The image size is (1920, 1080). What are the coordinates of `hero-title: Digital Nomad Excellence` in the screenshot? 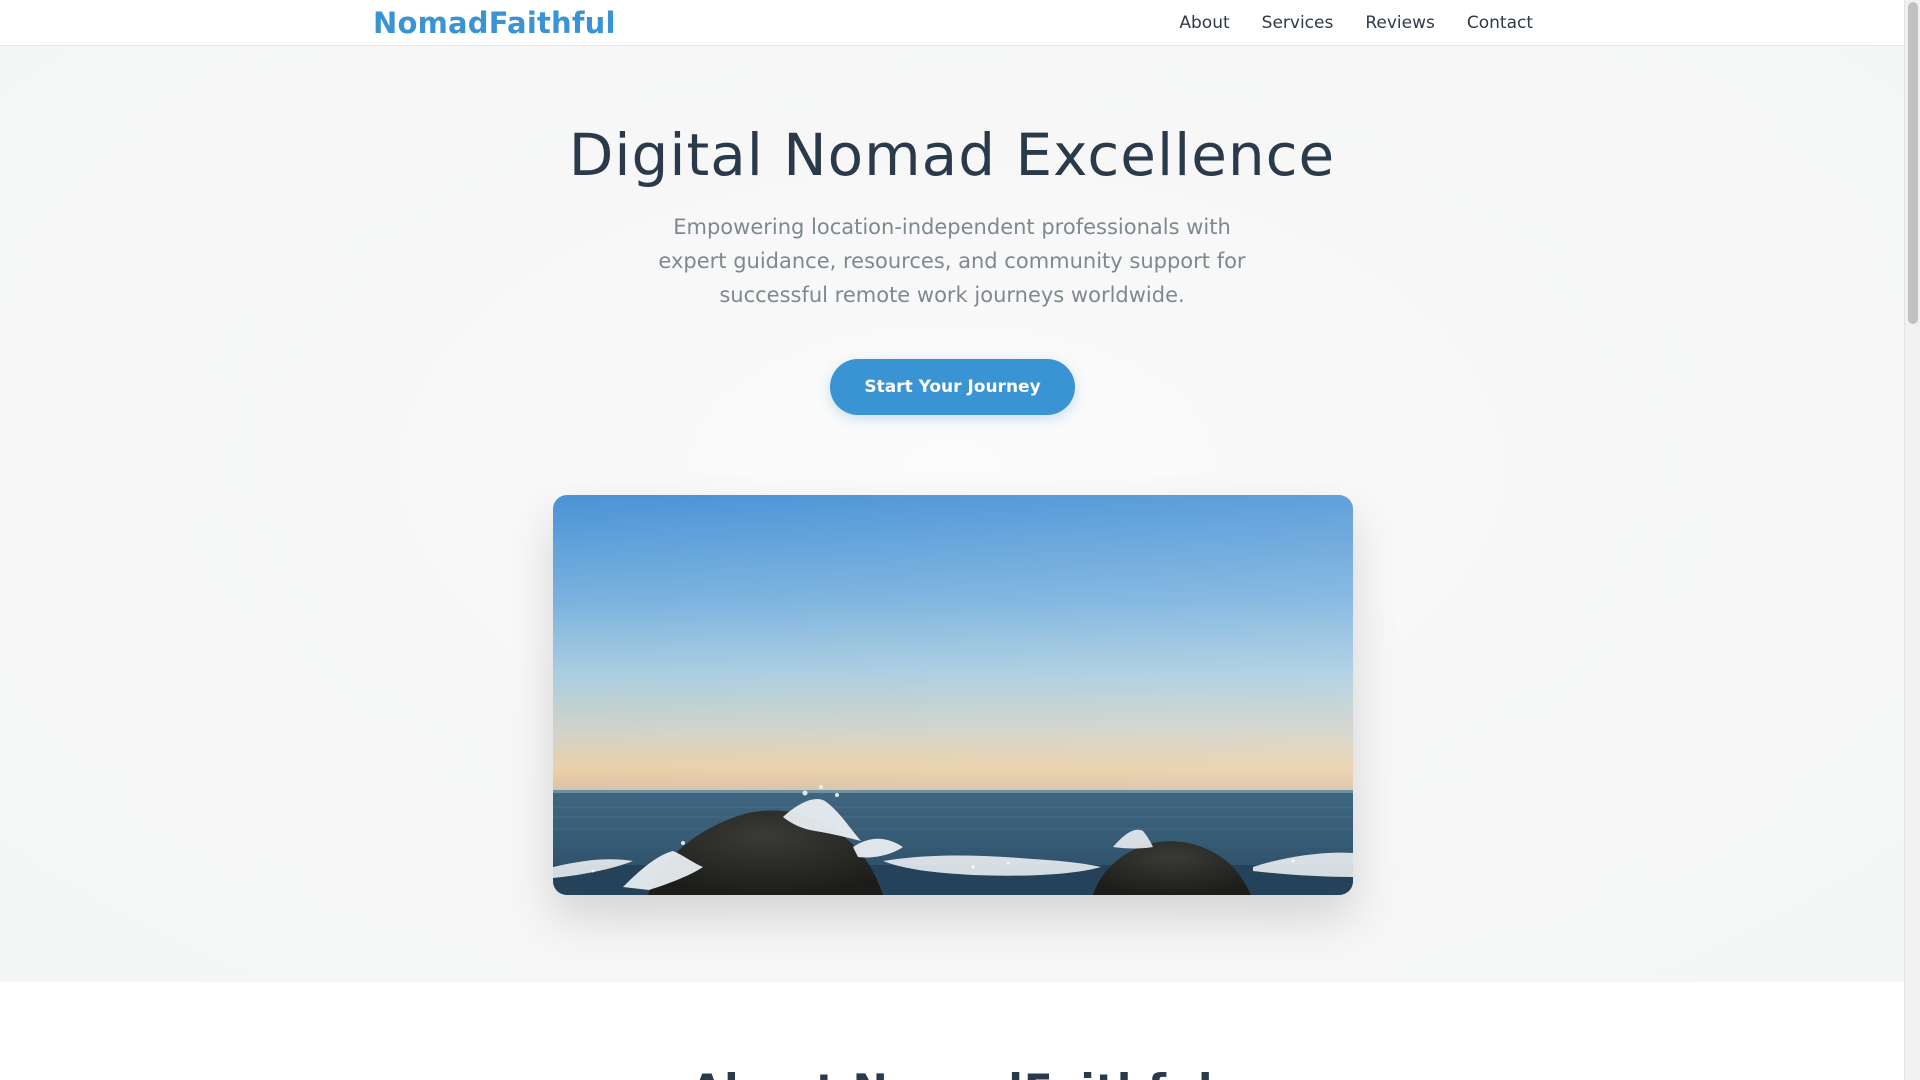 It's located at (952, 155).